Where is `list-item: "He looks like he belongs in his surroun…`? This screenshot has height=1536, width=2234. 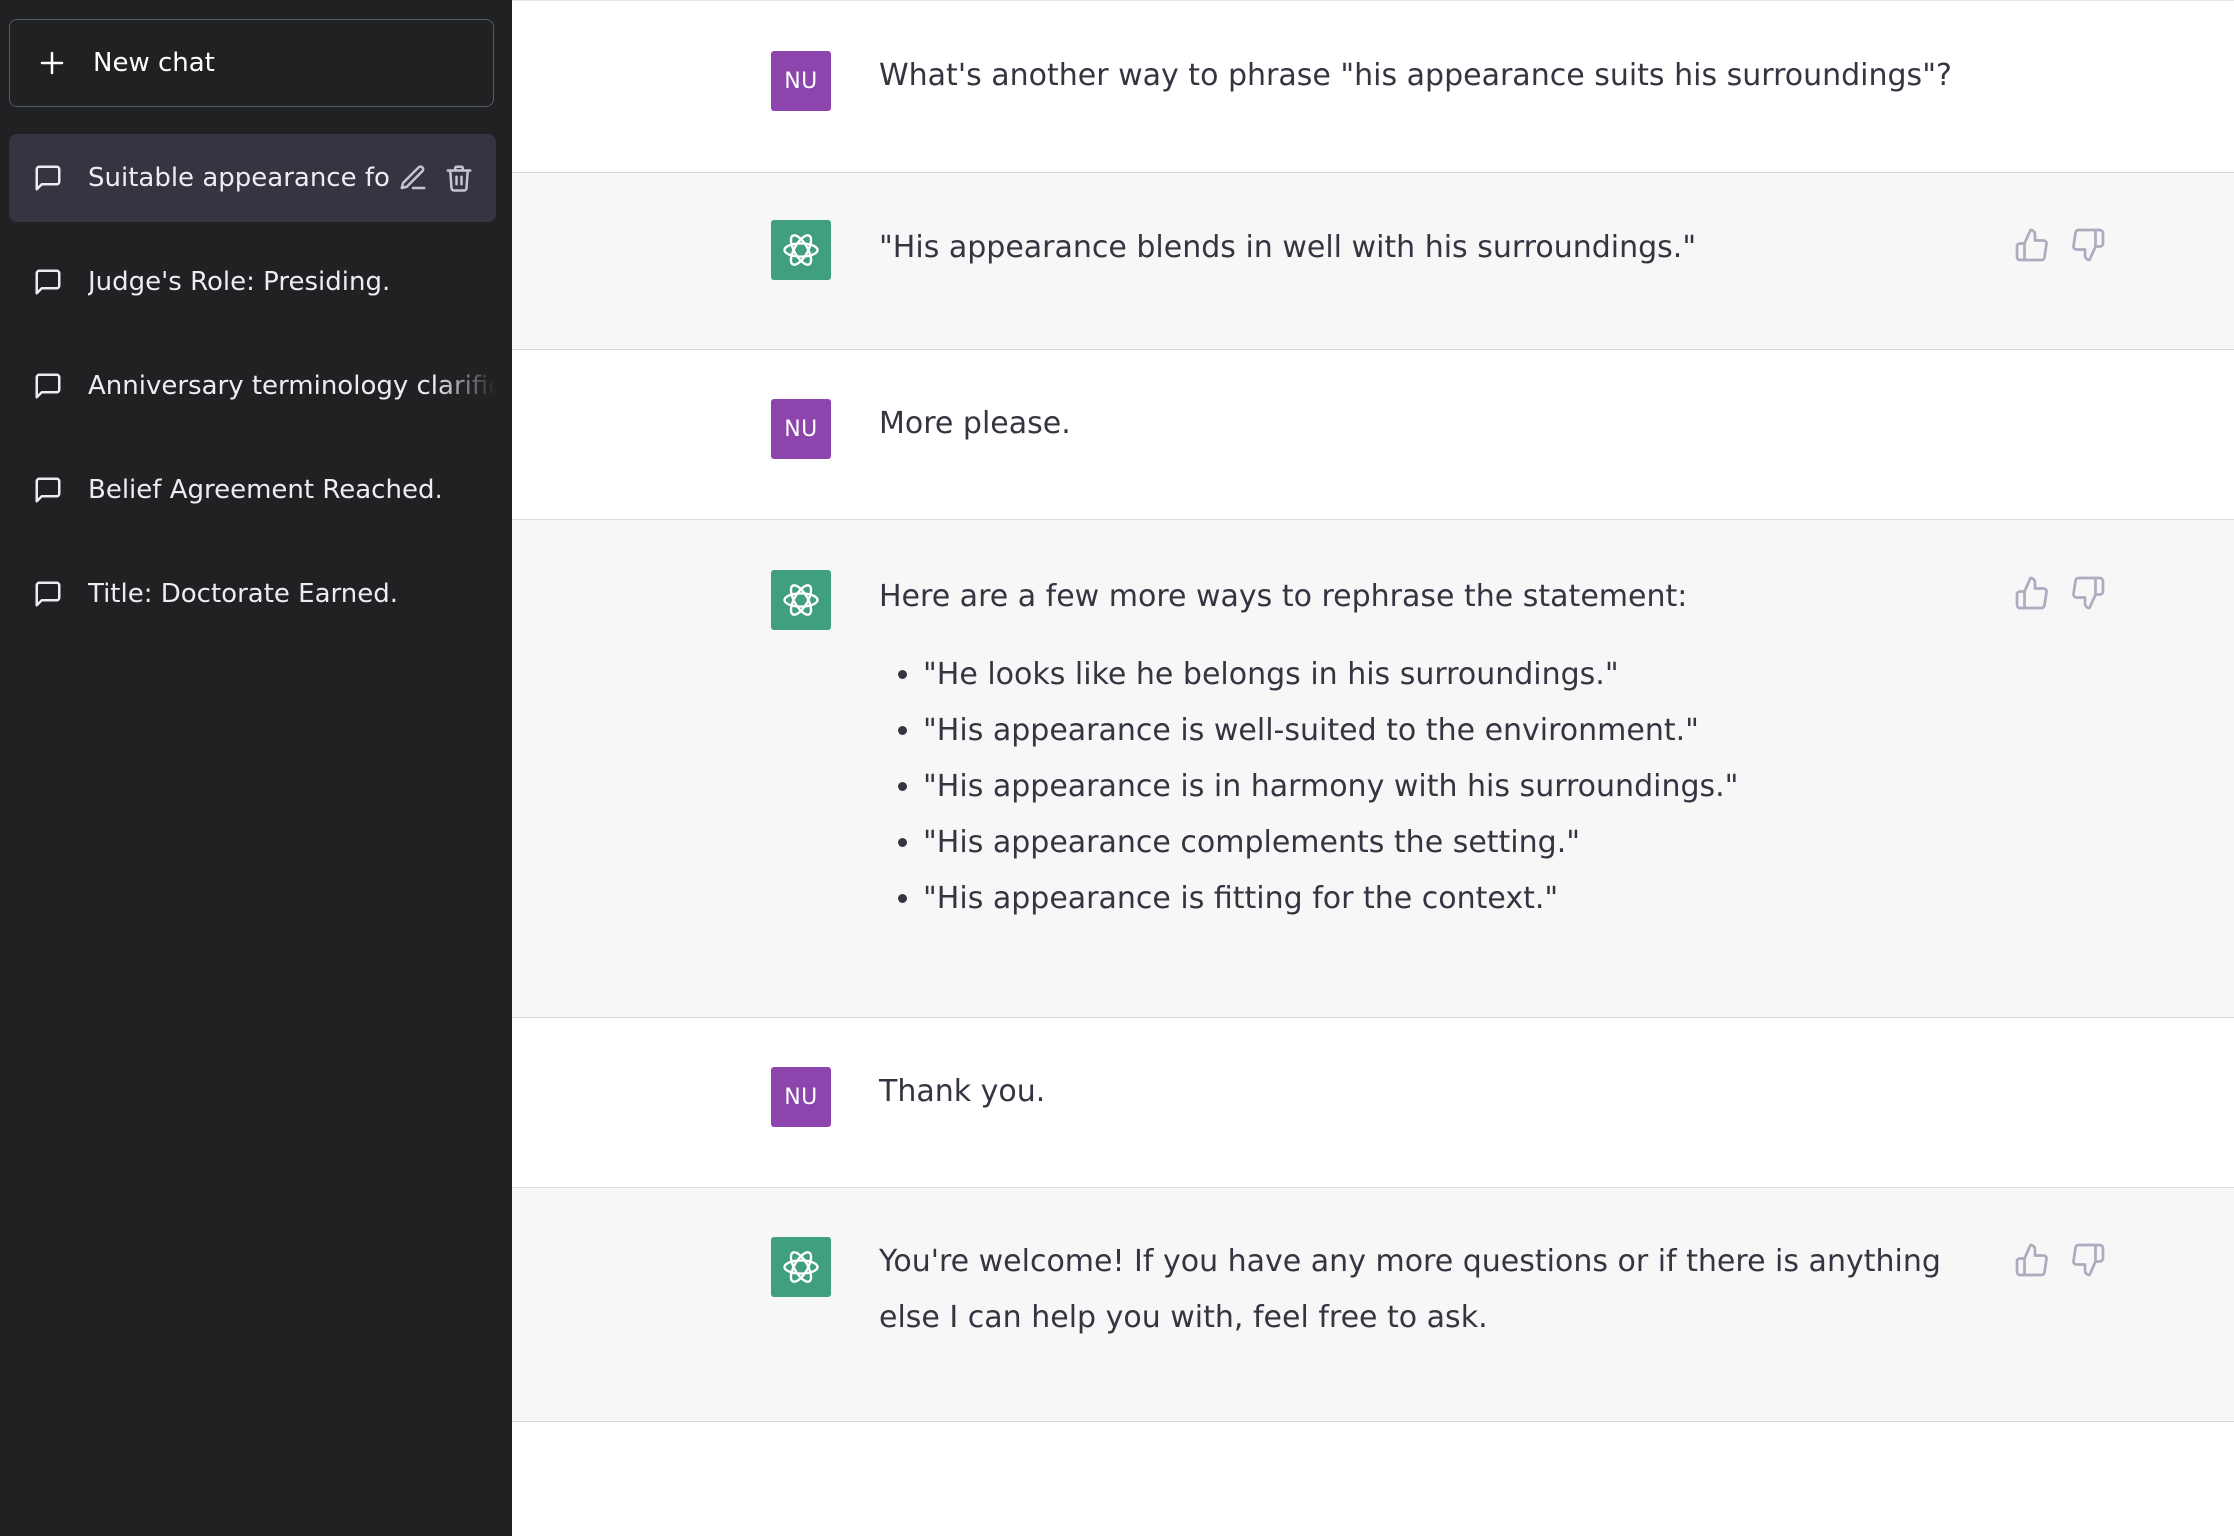
list-item: "He looks like he belongs in his surroun… is located at coordinates (1446, 675).